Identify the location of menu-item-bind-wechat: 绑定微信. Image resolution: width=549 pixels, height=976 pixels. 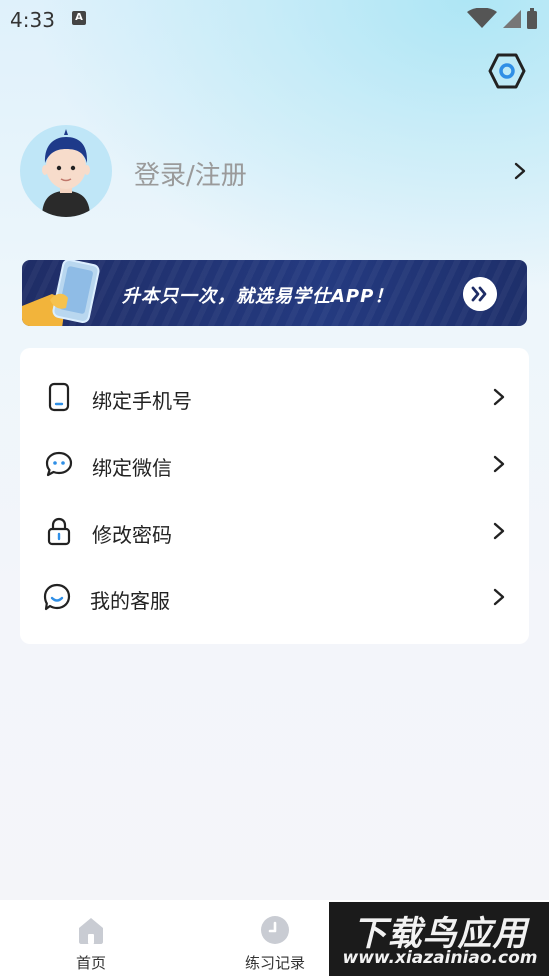
(274, 464).